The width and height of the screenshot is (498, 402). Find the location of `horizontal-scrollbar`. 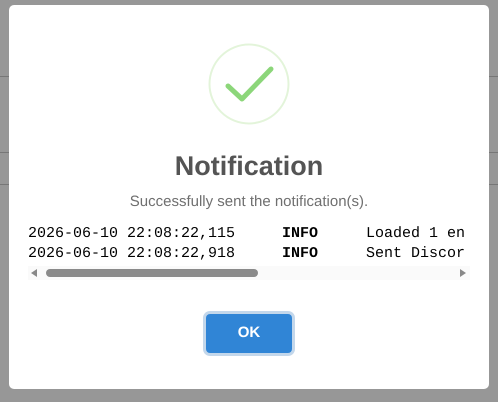

horizontal-scrollbar is located at coordinates (249, 273).